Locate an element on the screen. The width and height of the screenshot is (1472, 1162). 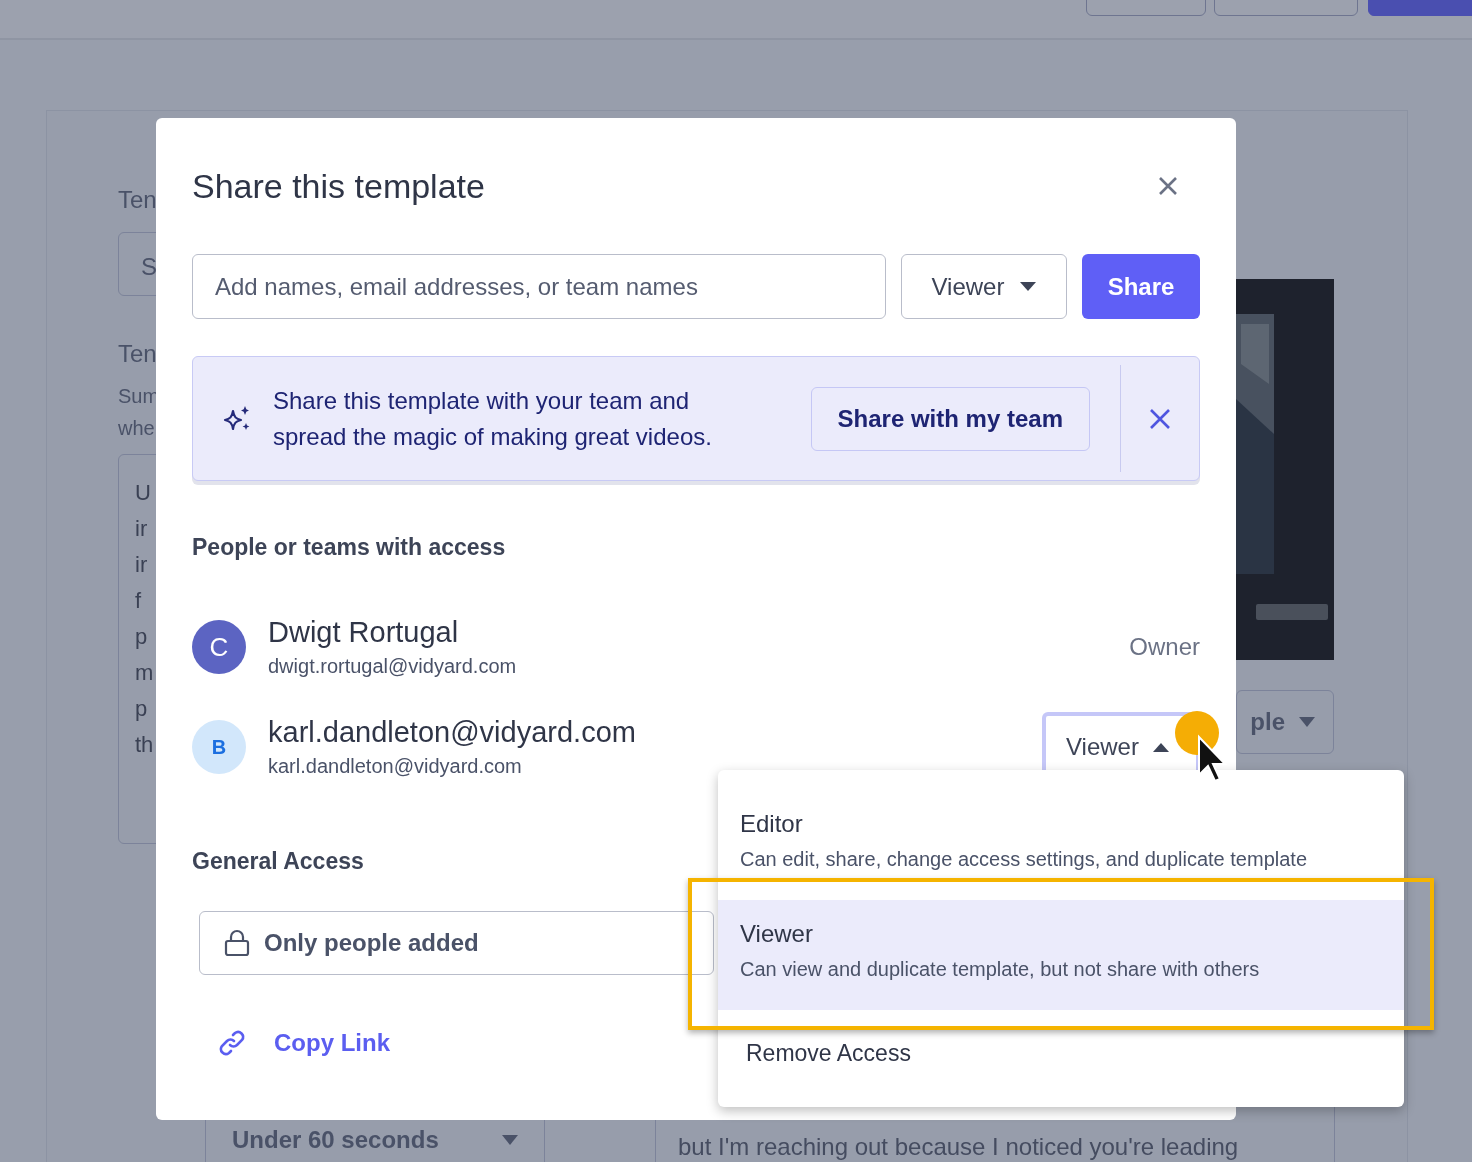
avatar: B is located at coordinates (219, 747).